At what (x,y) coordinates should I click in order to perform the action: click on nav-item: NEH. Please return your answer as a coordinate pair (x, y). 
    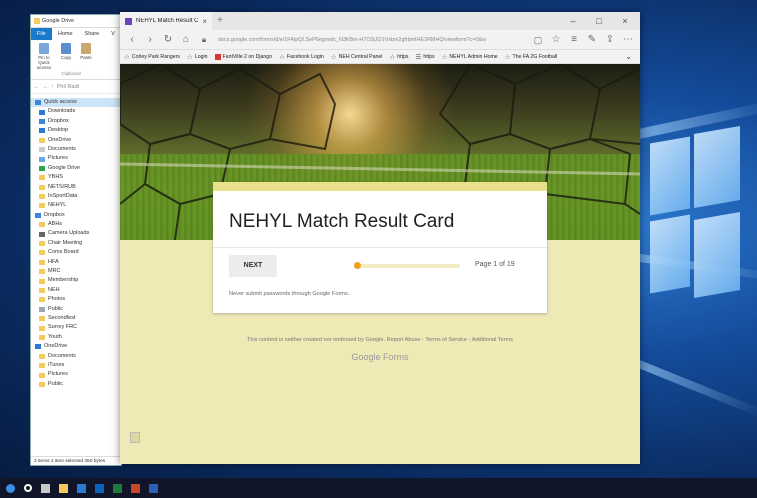
    Looking at the image, I should click on (76, 290).